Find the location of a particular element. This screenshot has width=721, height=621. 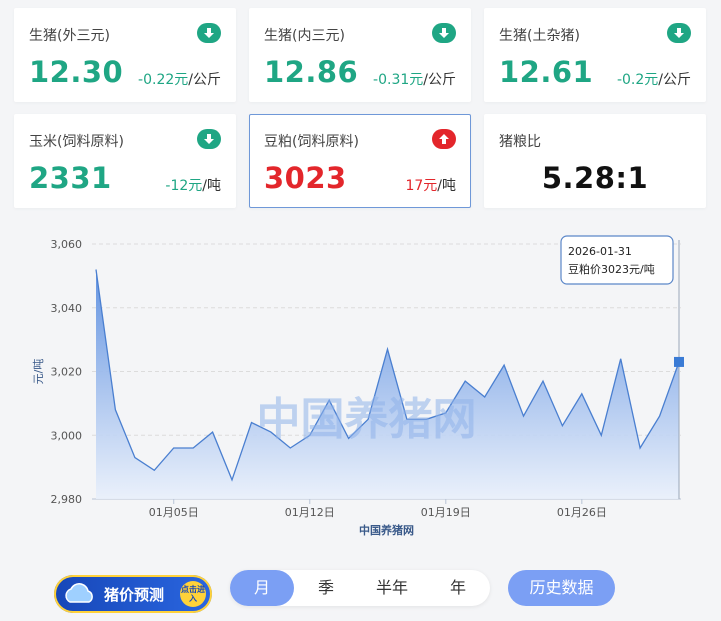

price-card: 生猪(土杂猪) 12.61 -0.2元/公斤 is located at coordinates (595, 55).